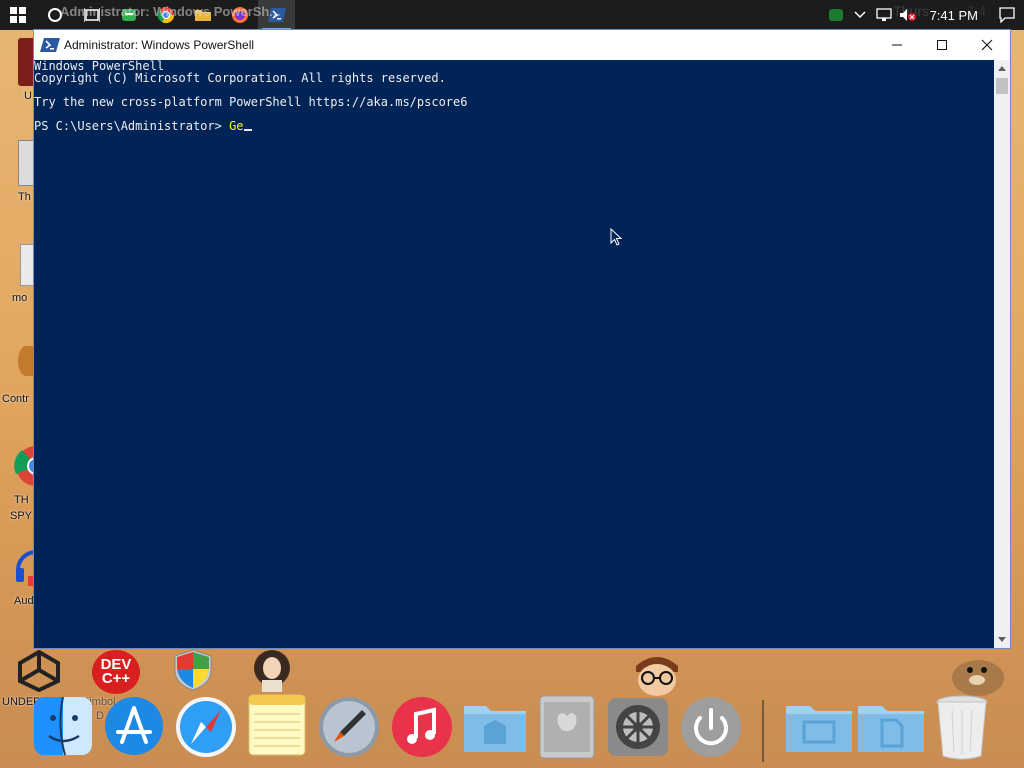 Image resolution: width=1024 pixels, height=768 pixels. I want to click on close-icon, so click(987, 45).